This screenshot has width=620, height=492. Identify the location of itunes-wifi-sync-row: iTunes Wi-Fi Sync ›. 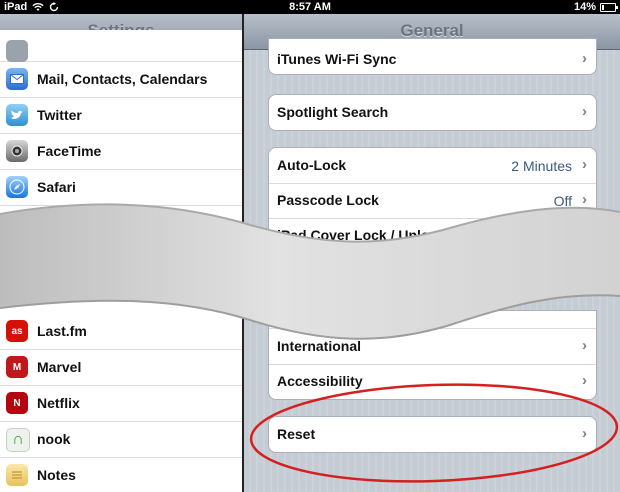
(432, 56).